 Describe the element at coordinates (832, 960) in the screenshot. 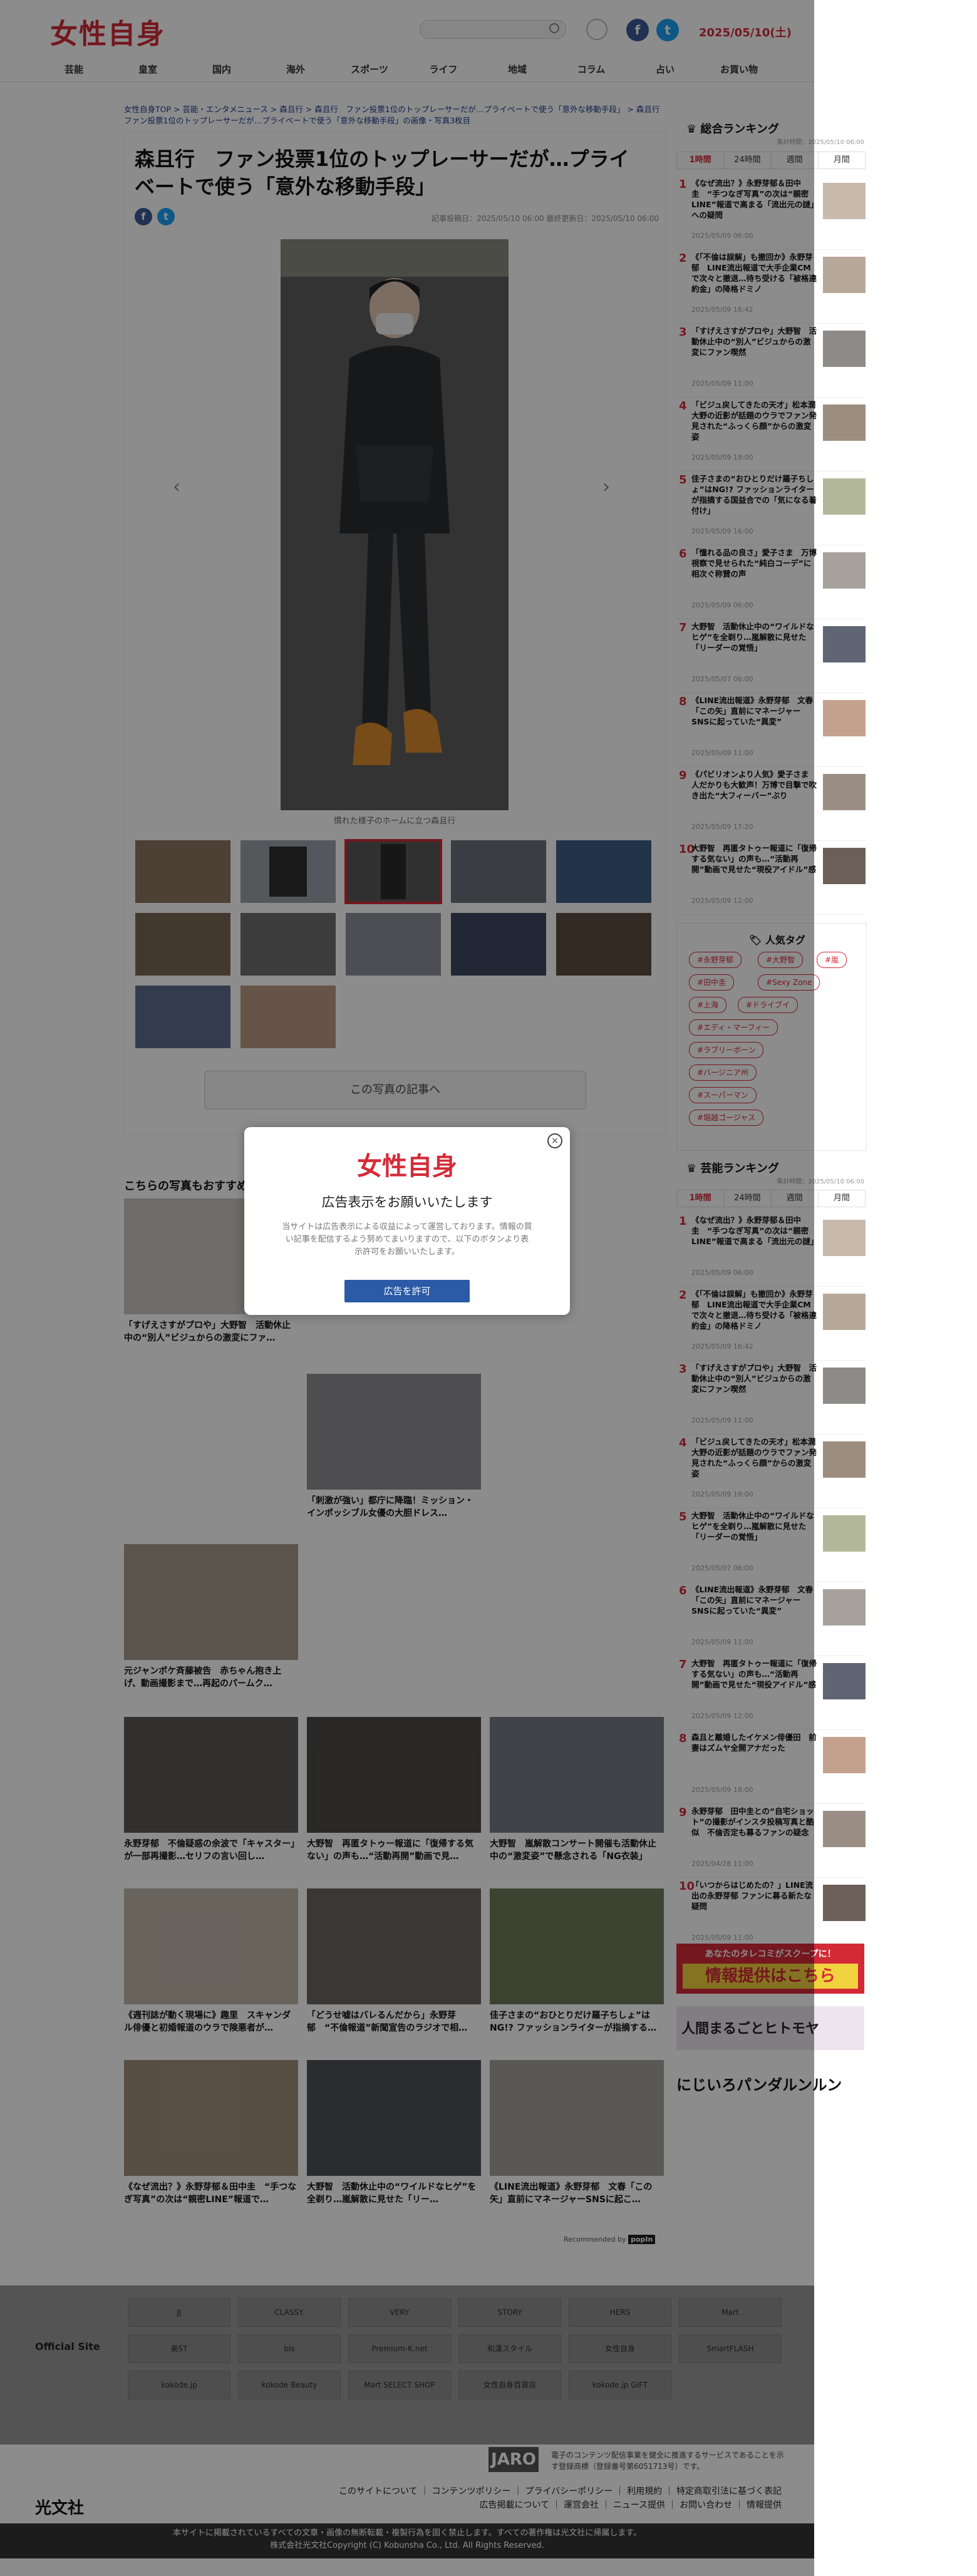

I see `tag-link: #嵐` at that location.